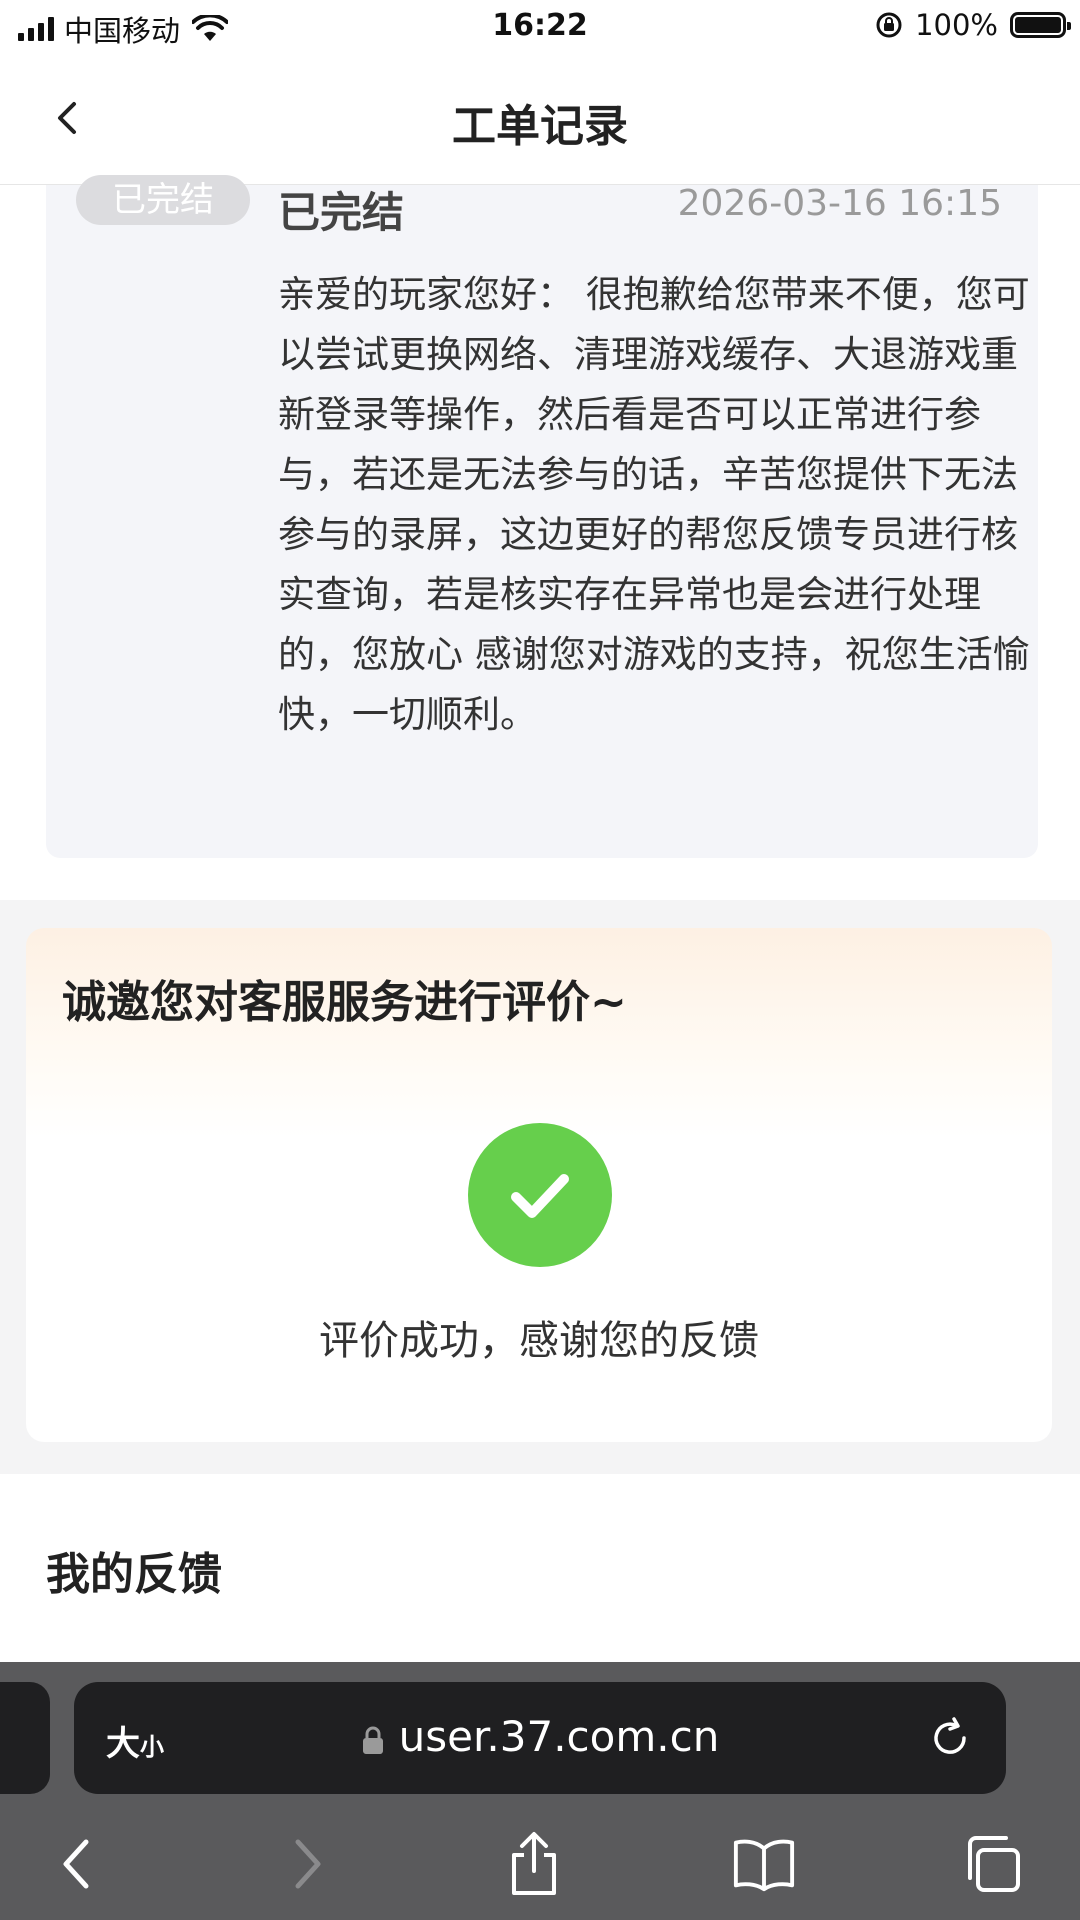 The image size is (1080, 1920). What do you see at coordinates (341, 212) in the screenshot?
I see `reply-status: 已完结` at bounding box center [341, 212].